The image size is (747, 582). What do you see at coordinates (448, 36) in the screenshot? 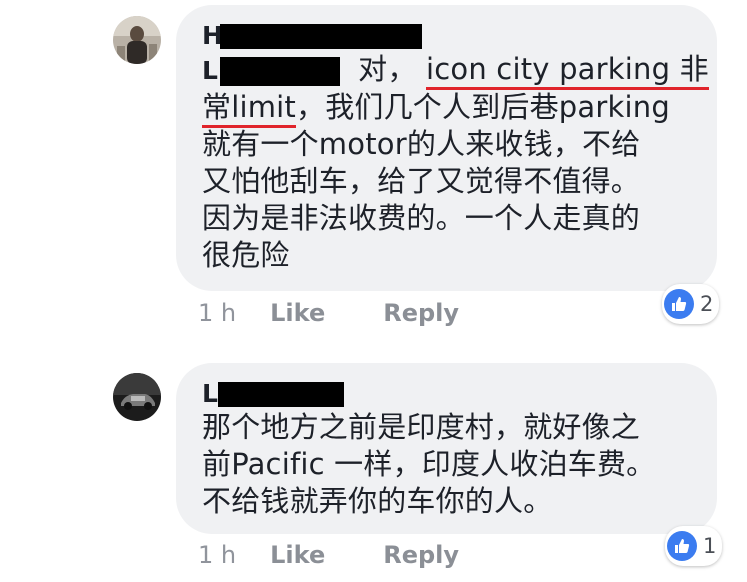
I see `comment-author: H` at bounding box center [448, 36].